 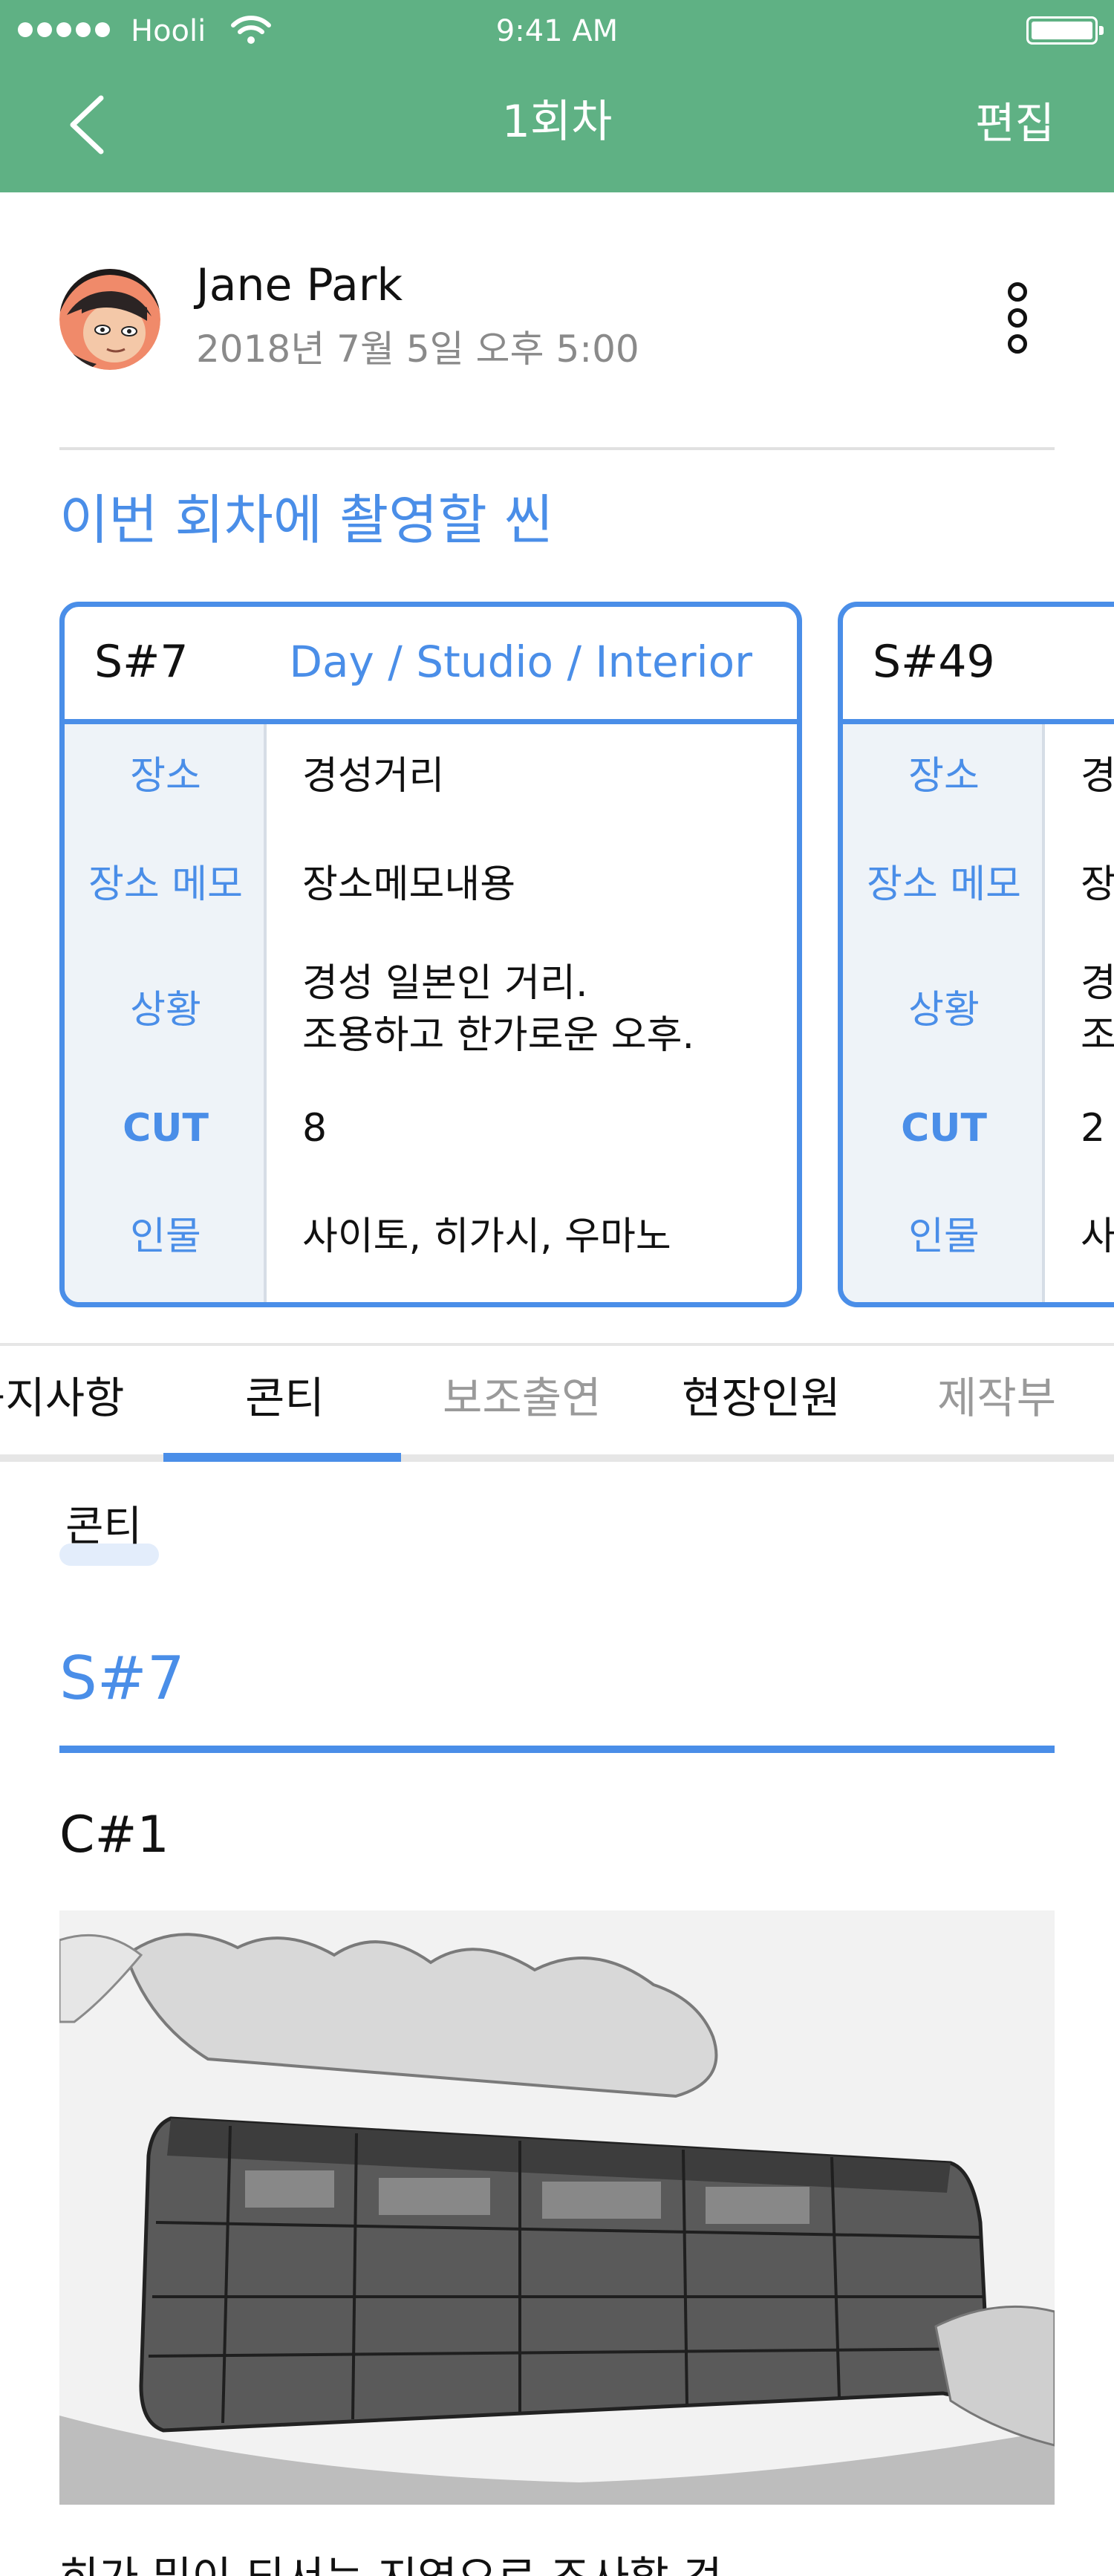 I want to click on status-time: 9:41 AM, so click(x=557, y=31).